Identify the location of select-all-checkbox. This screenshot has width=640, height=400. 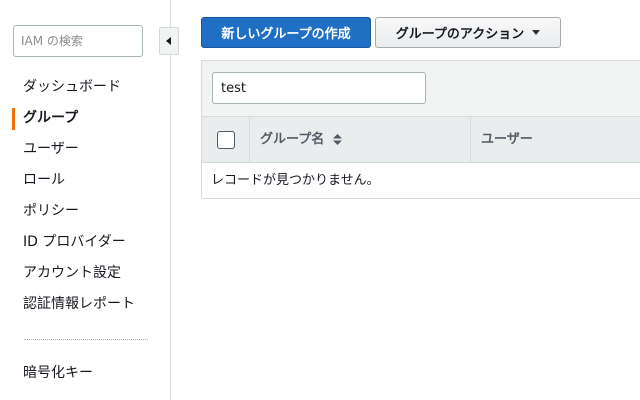
(226, 140).